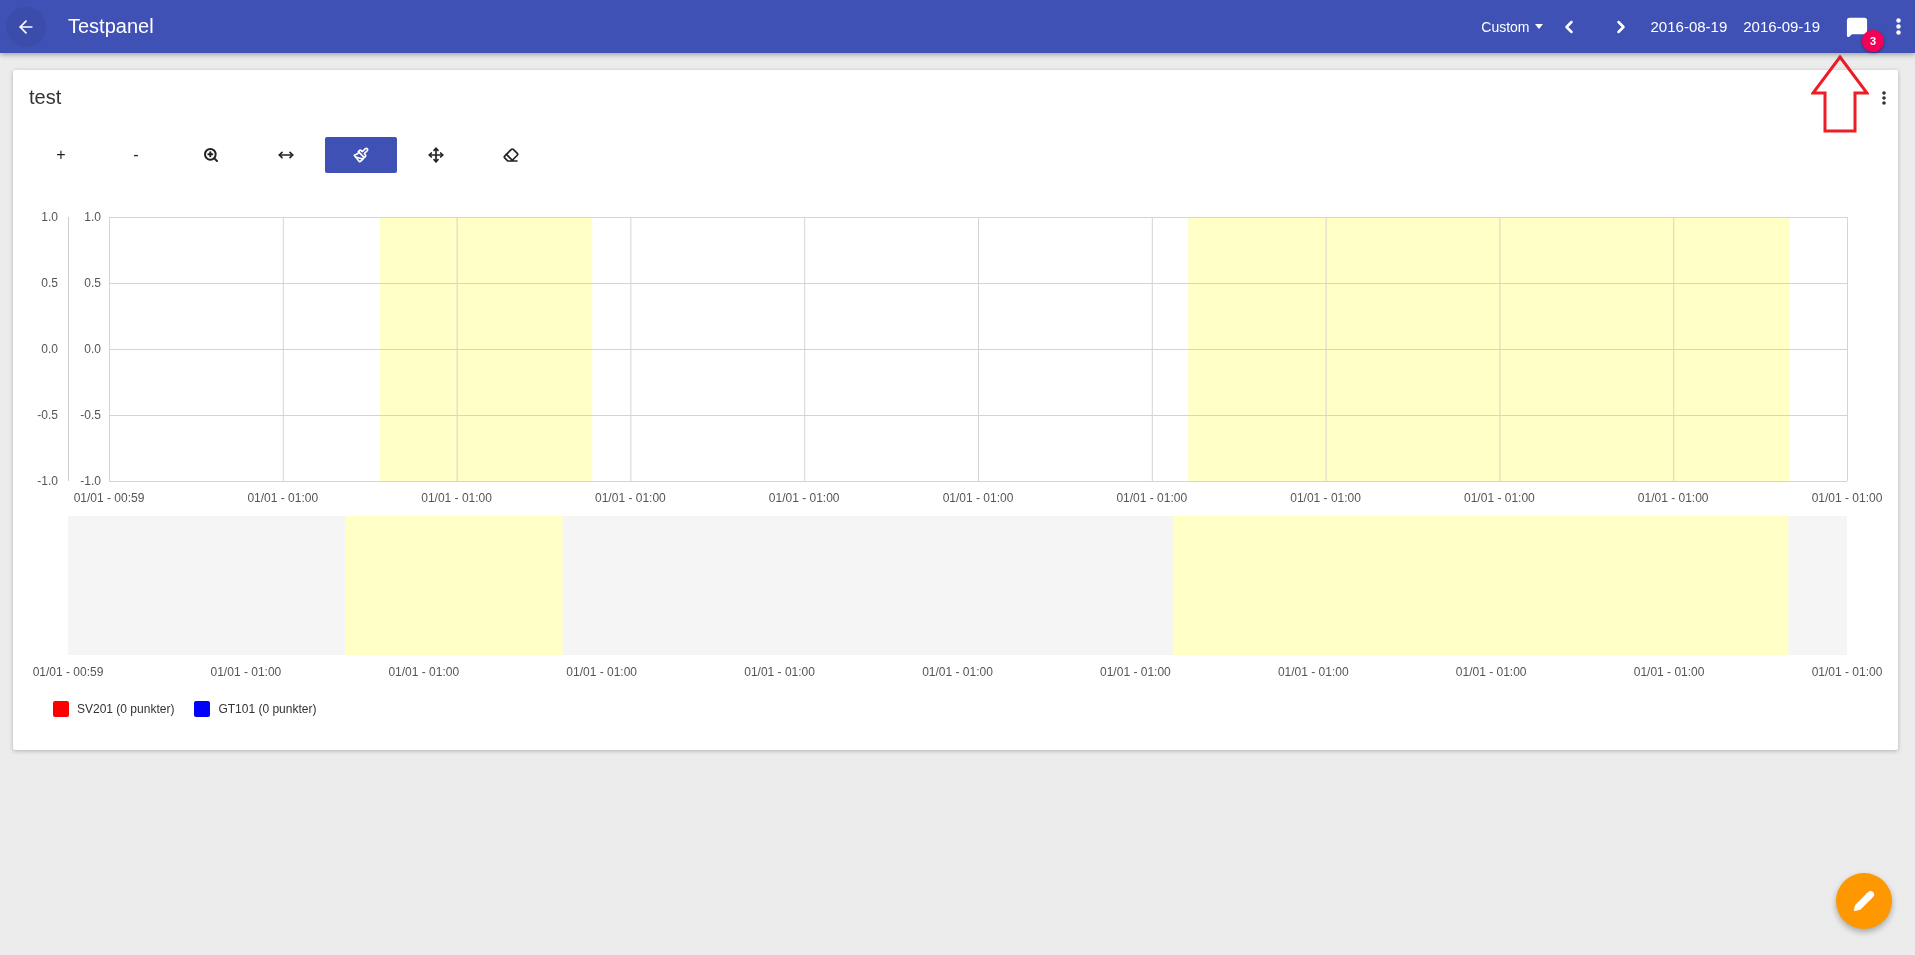  Describe the element at coordinates (1689, 26) in the screenshot. I see `start-date: 2016-08-19` at that location.